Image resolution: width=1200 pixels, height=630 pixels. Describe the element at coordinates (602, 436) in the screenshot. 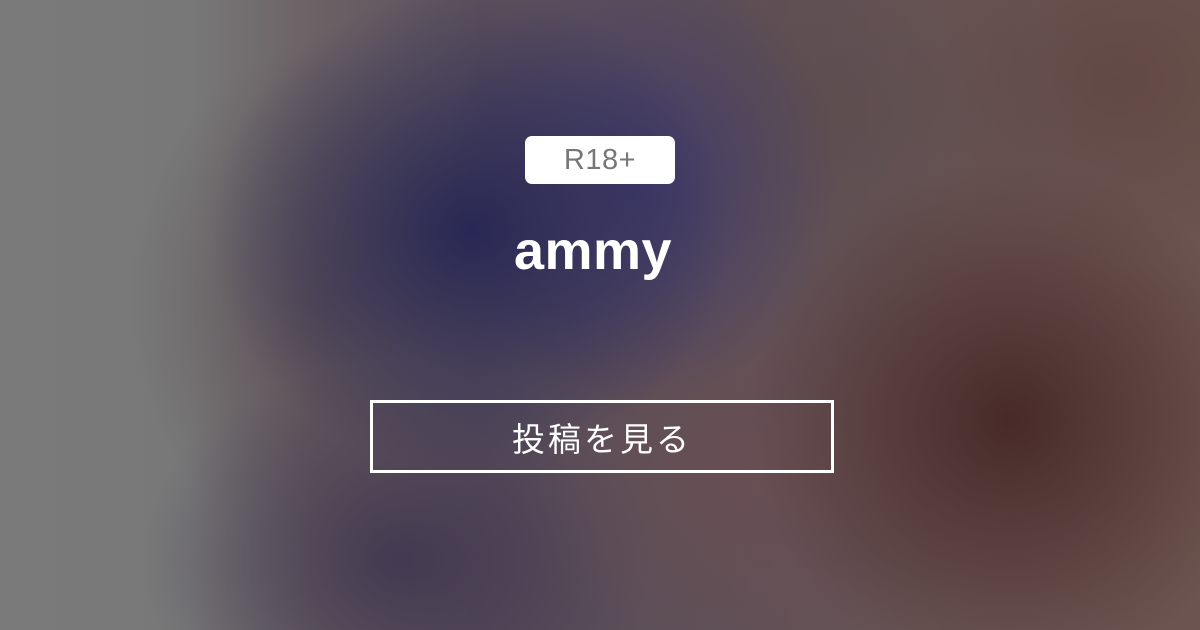

I see `view-posts-button: 投稿を見る` at that location.